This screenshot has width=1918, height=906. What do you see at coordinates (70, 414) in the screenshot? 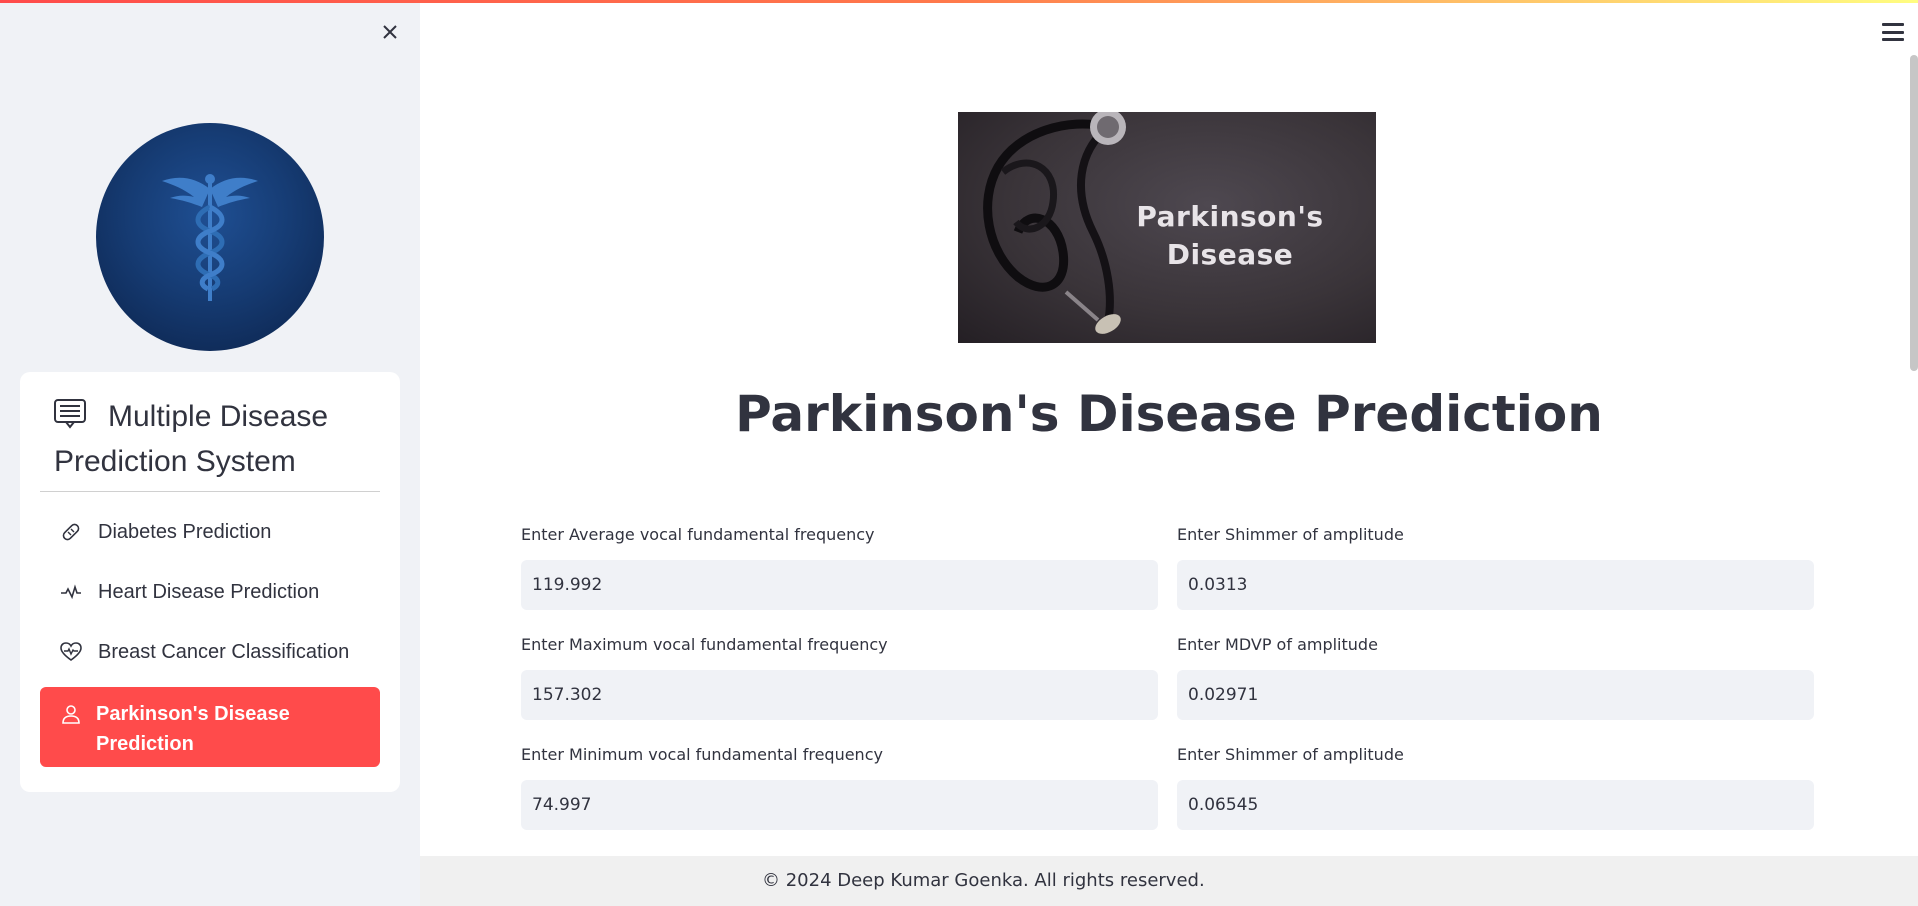
I see `menu-list-icon` at bounding box center [70, 414].